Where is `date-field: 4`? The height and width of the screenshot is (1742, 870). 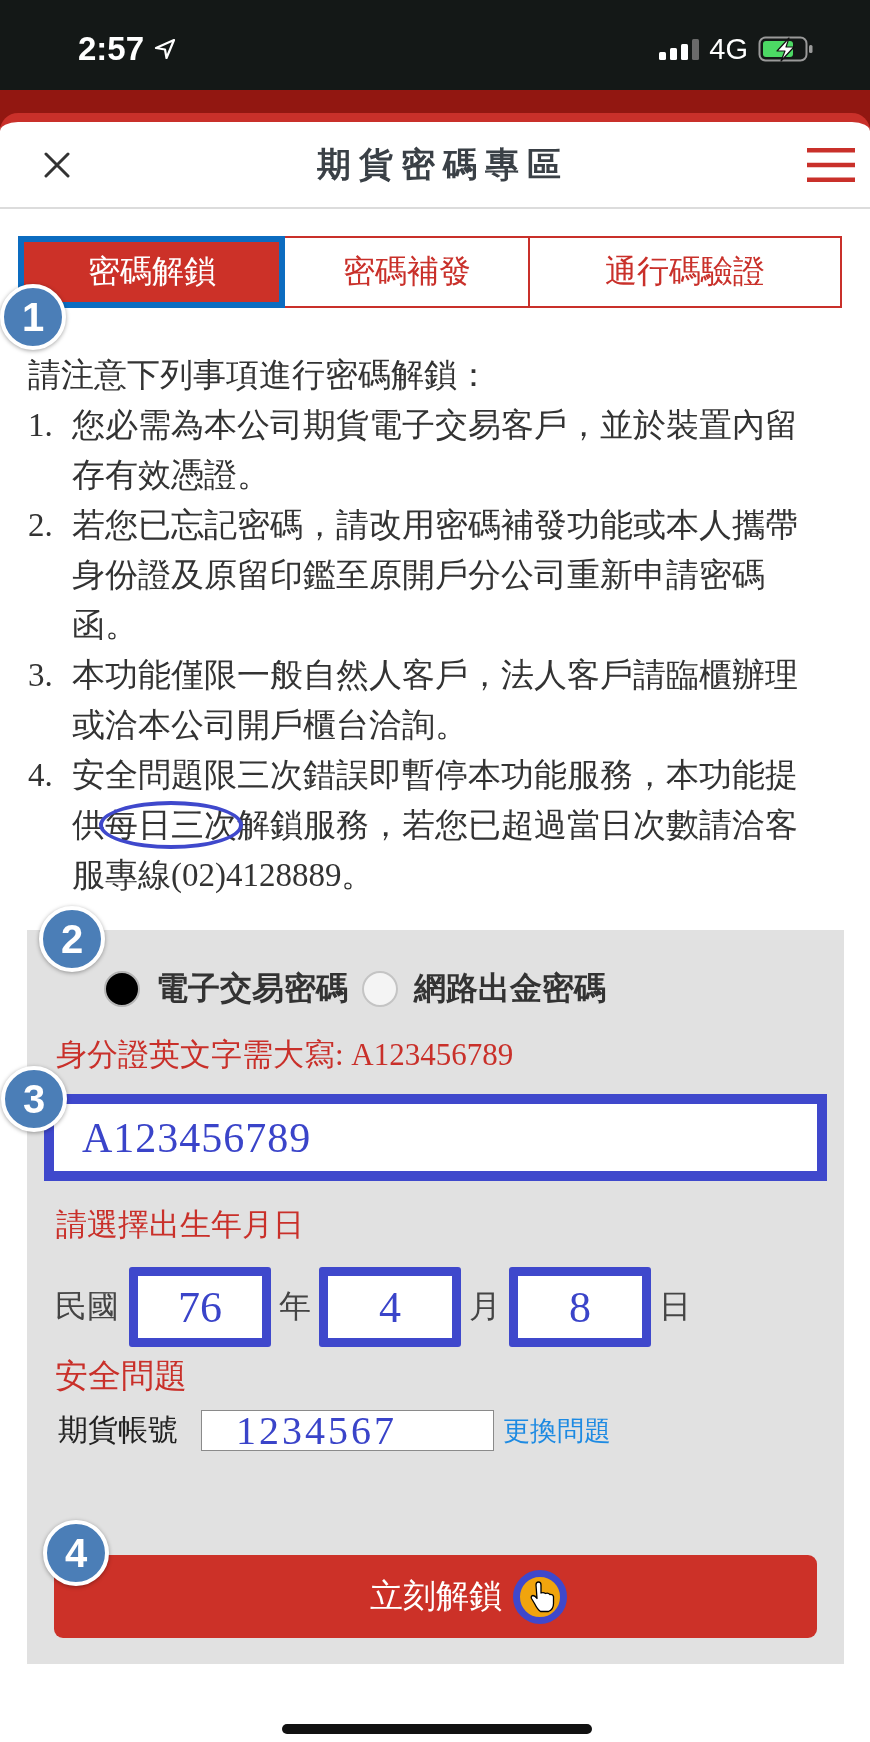
date-field: 4 is located at coordinates (390, 1307).